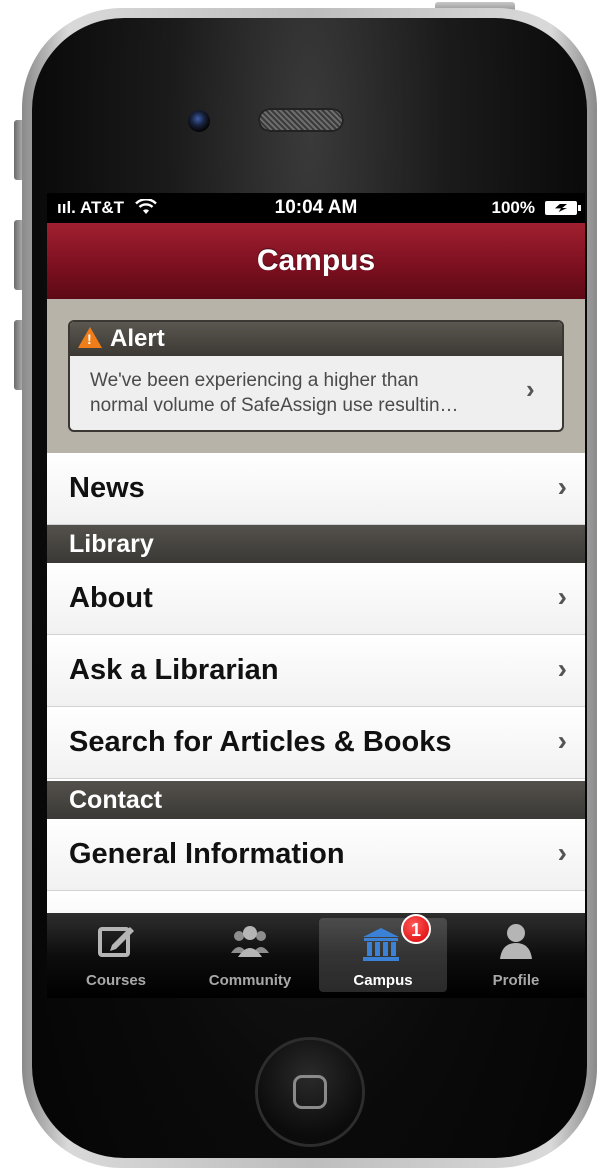  I want to click on section-header-label: Library, so click(111, 544).